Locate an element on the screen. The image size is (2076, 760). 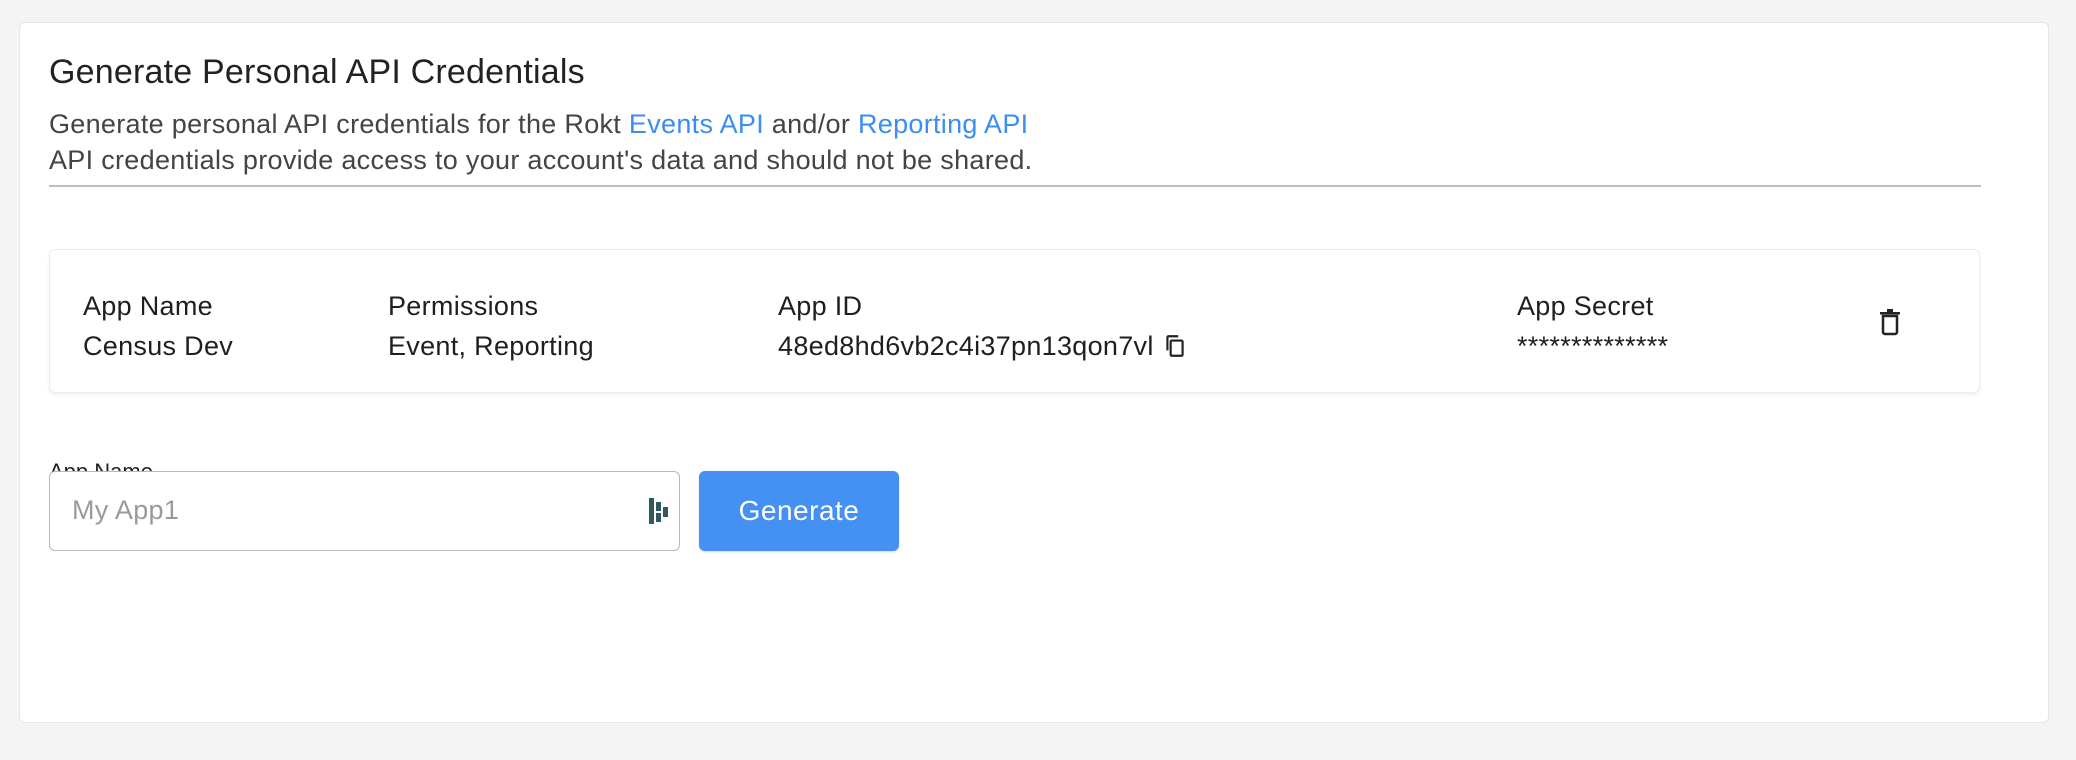
description-middle: and/or is located at coordinates (811, 124).